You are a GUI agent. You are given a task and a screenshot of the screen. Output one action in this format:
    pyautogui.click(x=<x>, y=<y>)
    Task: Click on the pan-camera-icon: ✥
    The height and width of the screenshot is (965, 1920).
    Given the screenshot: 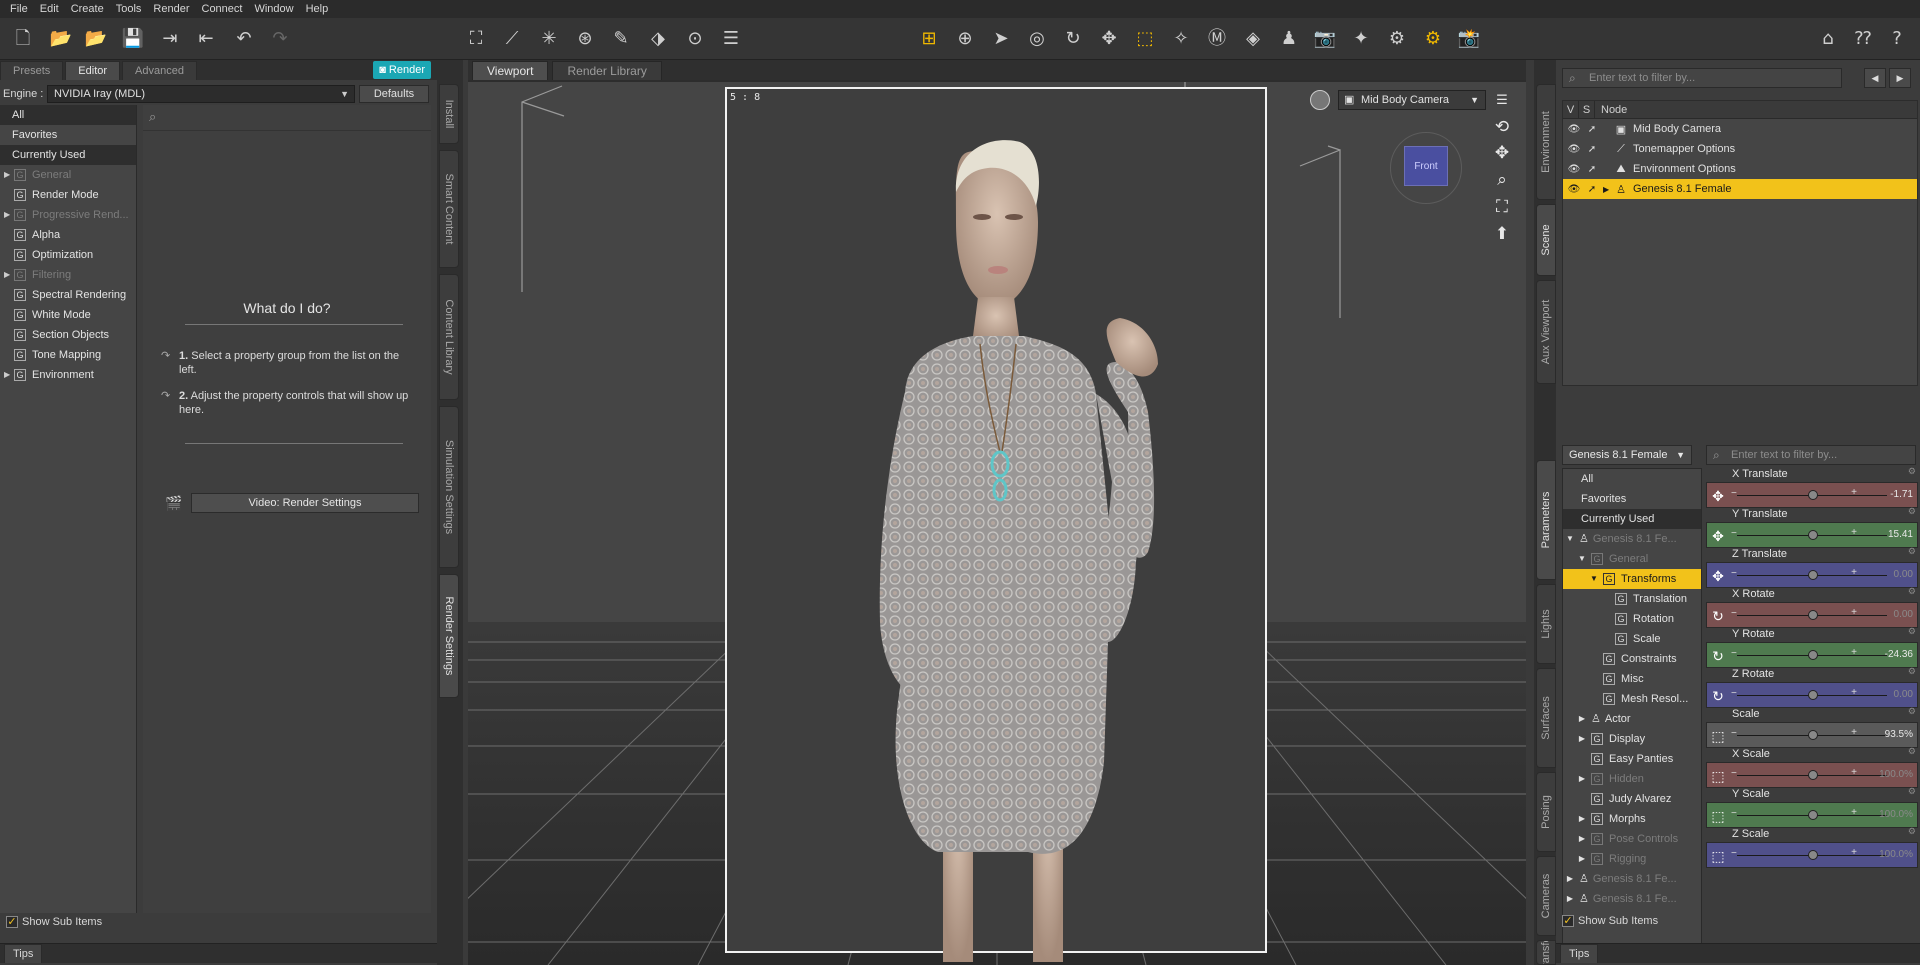 What is the action you would take?
    pyautogui.click(x=1502, y=153)
    